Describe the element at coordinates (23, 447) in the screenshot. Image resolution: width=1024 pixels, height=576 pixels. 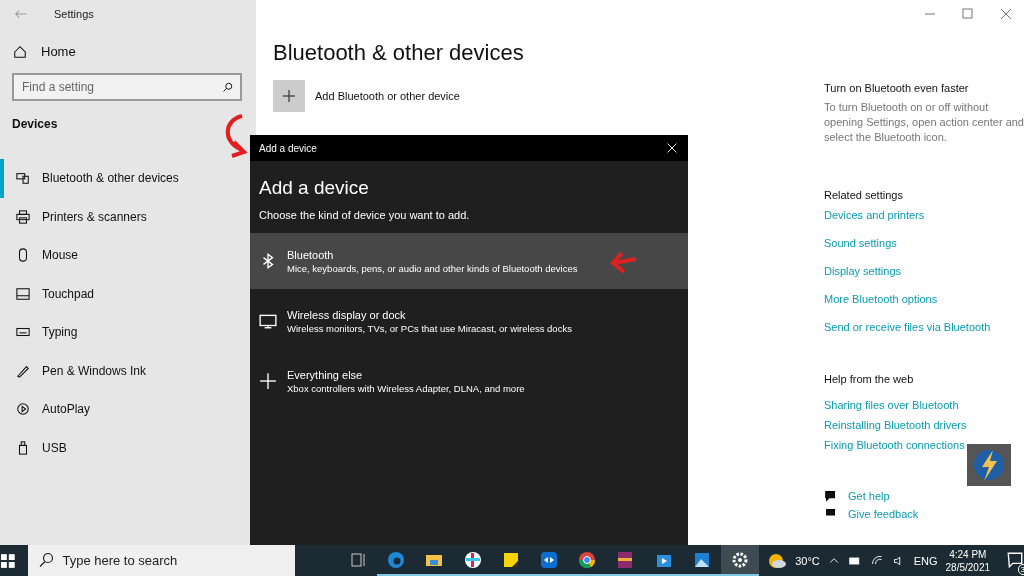
I see `usb-drive-icon` at that location.